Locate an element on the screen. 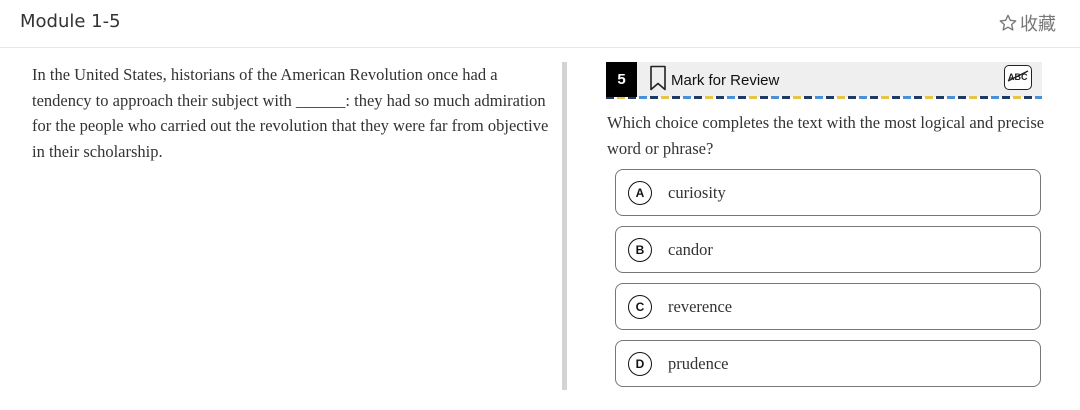 The width and height of the screenshot is (1080, 410). question-number: 5 is located at coordinates (621, 79).